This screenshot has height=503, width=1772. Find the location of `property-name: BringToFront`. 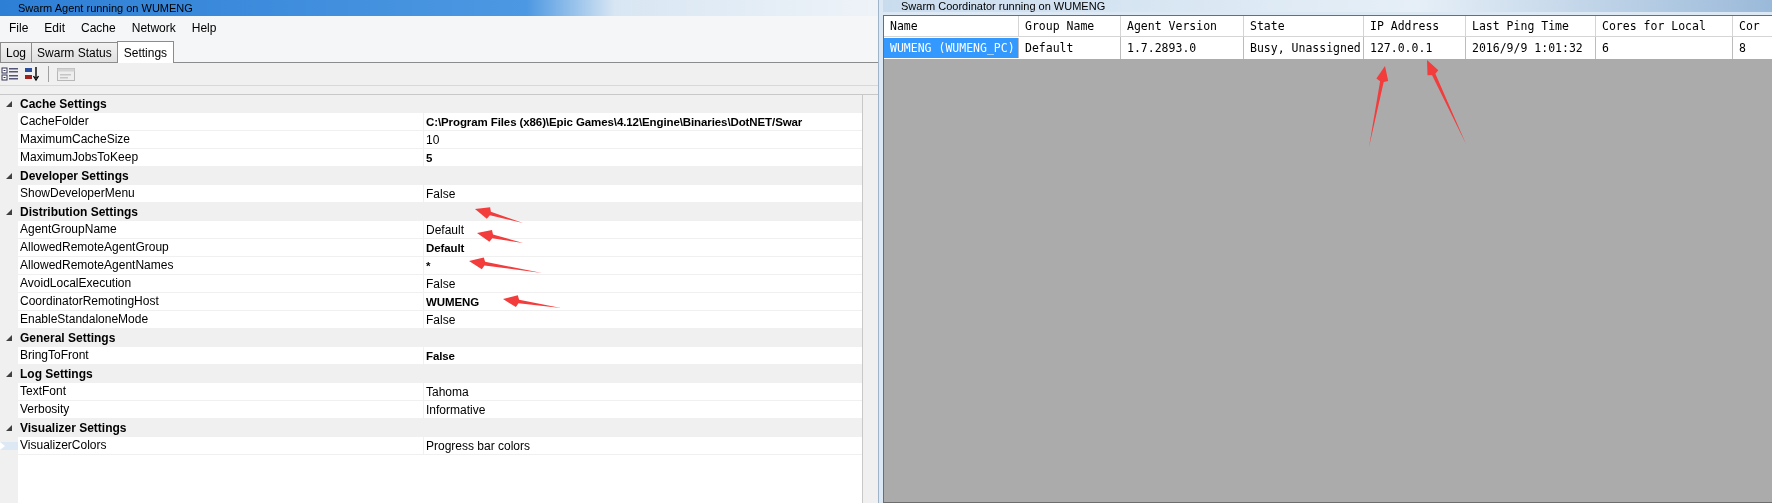

property-name: BringToFront is located at coordinates (221, 355).